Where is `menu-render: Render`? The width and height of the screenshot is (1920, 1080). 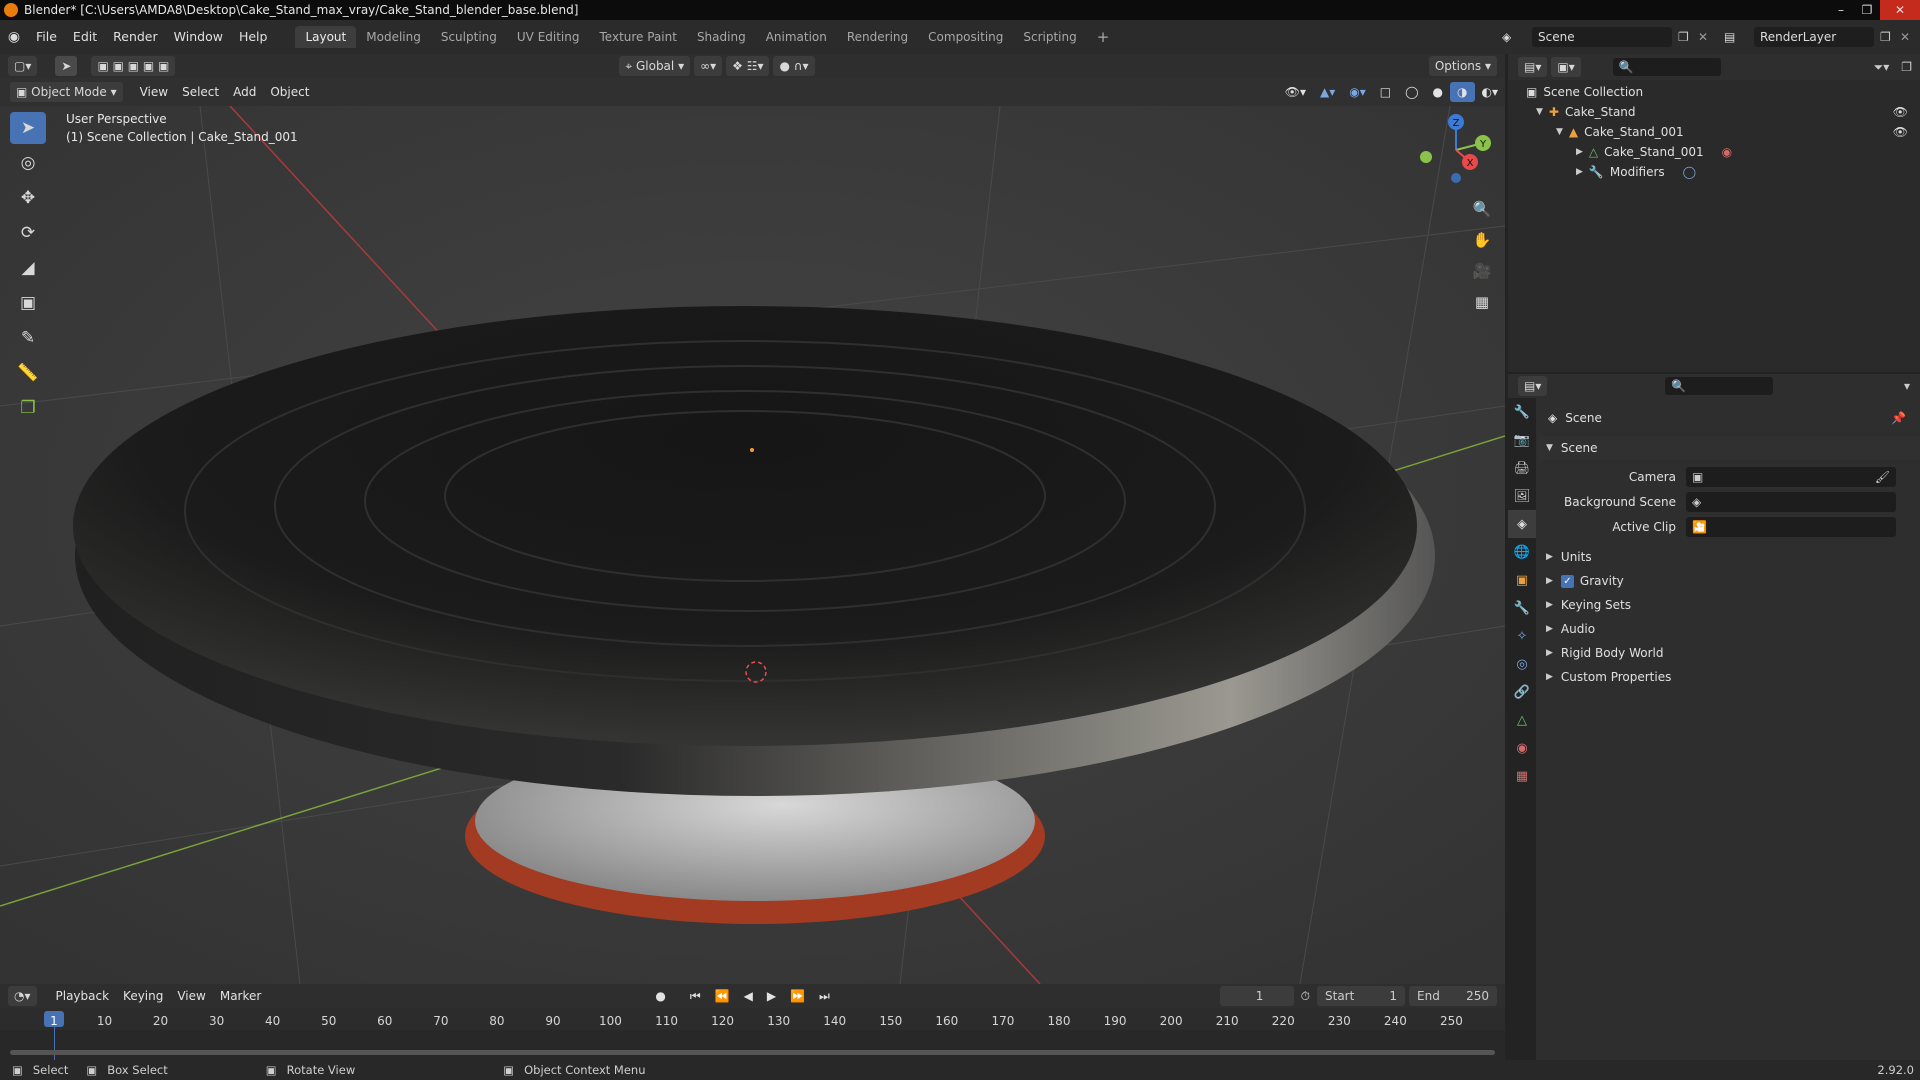
menu-render: Render is located at coordinates (135, 37).